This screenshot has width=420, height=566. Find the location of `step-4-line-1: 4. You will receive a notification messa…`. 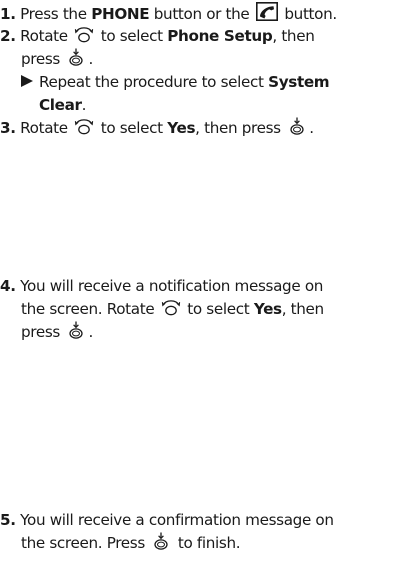

step-4-line-1: 4. You will receive a notification messa… is located at coordinates (162, 286).